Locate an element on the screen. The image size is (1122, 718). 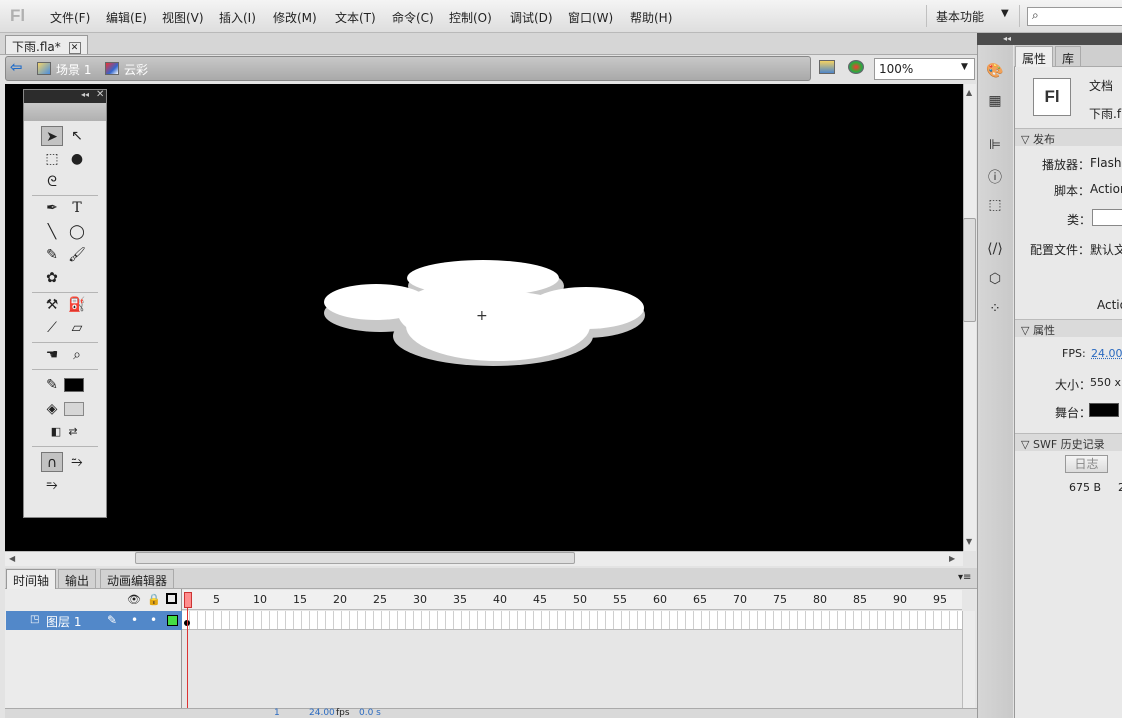
3d-rotation-tool-icon: ● is located at coordinates (77, 159).